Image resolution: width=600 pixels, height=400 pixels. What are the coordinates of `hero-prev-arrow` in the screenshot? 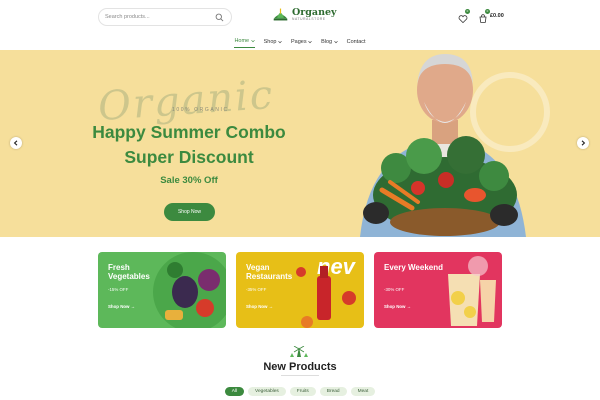 It's located at (16, 143).